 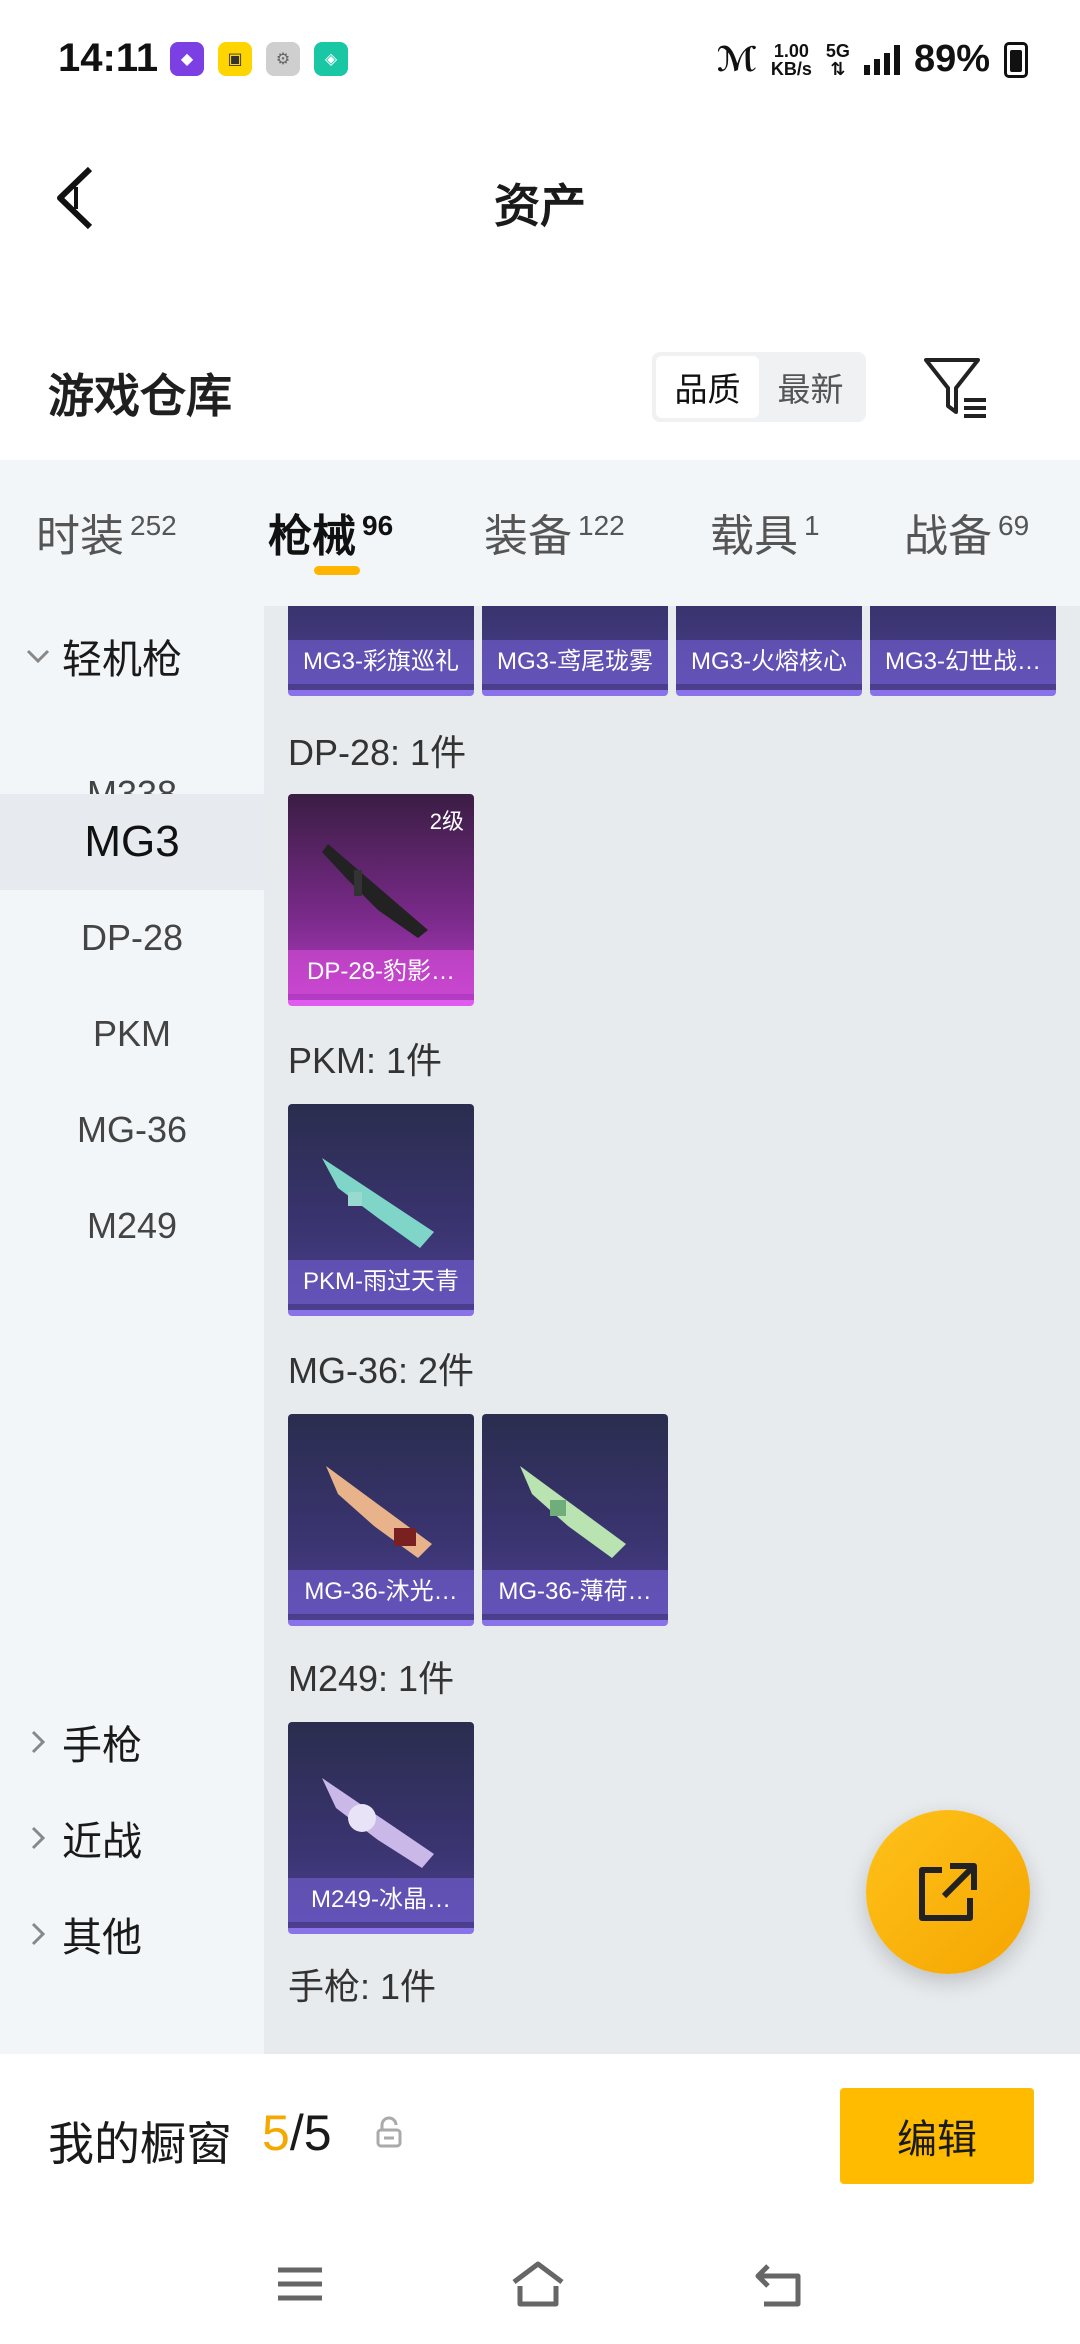 I want to click on filter-button, so click(x=956, y=388).